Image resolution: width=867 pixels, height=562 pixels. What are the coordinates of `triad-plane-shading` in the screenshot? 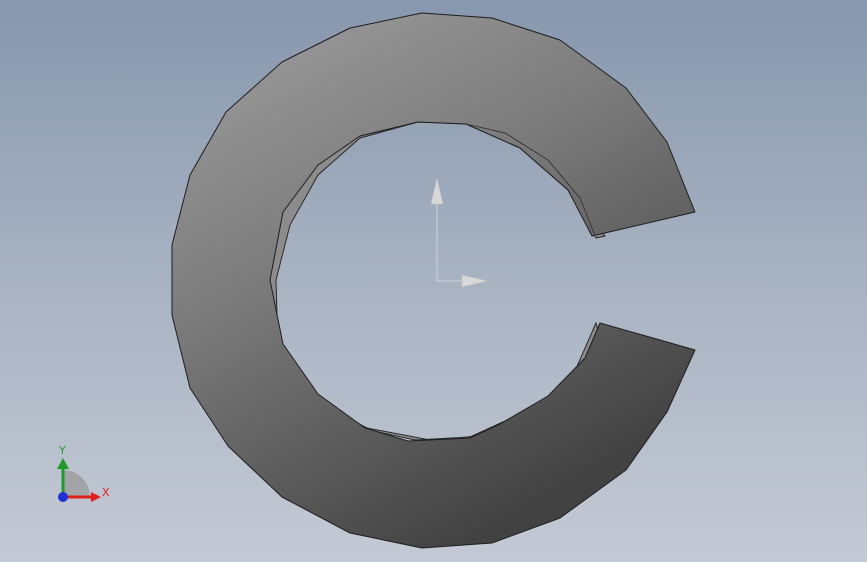 It's located at (76, 483).